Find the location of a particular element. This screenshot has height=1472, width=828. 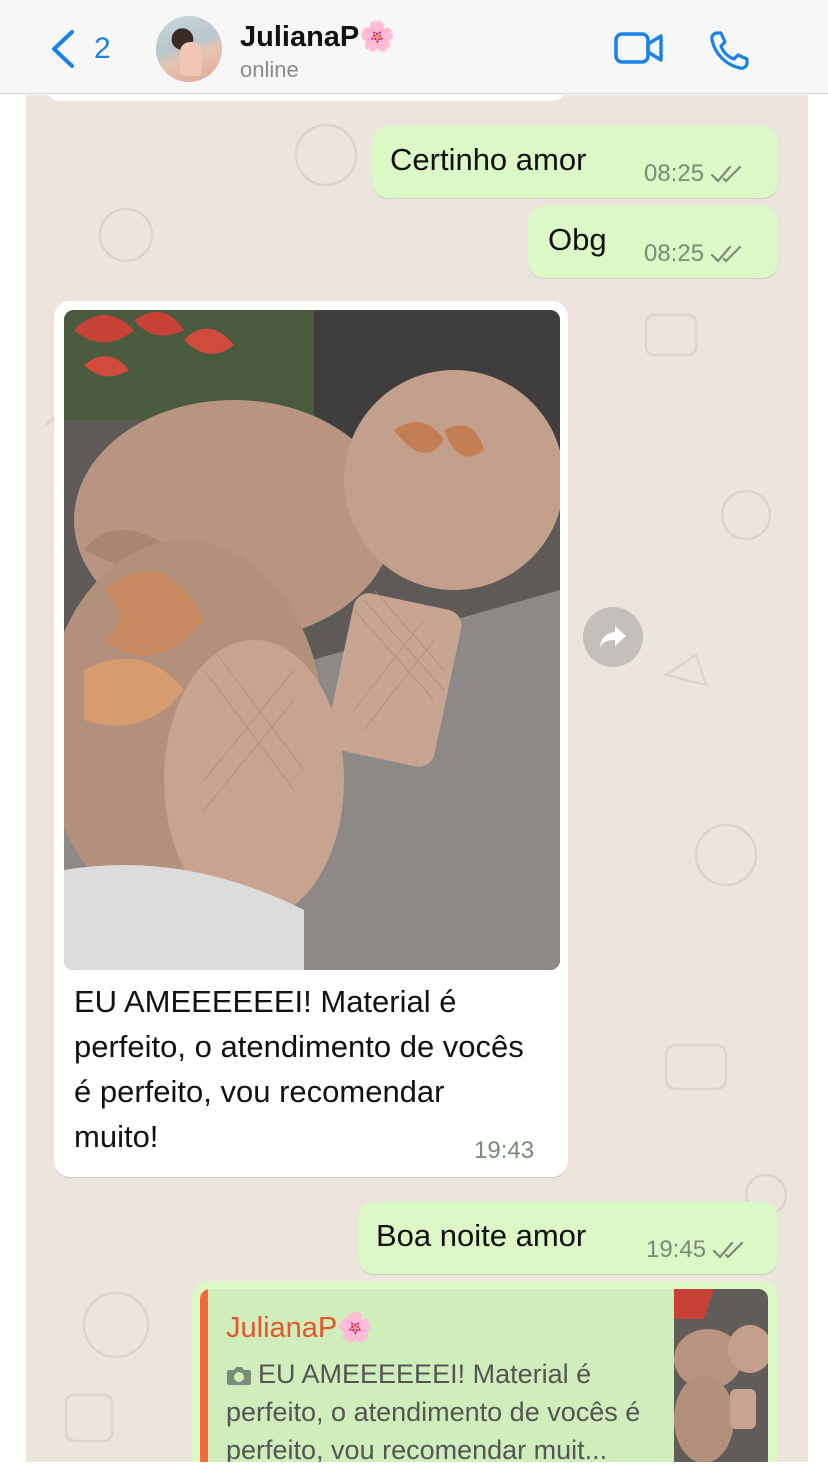

message-time: 19:43 is located at coordinates (504, 1150).